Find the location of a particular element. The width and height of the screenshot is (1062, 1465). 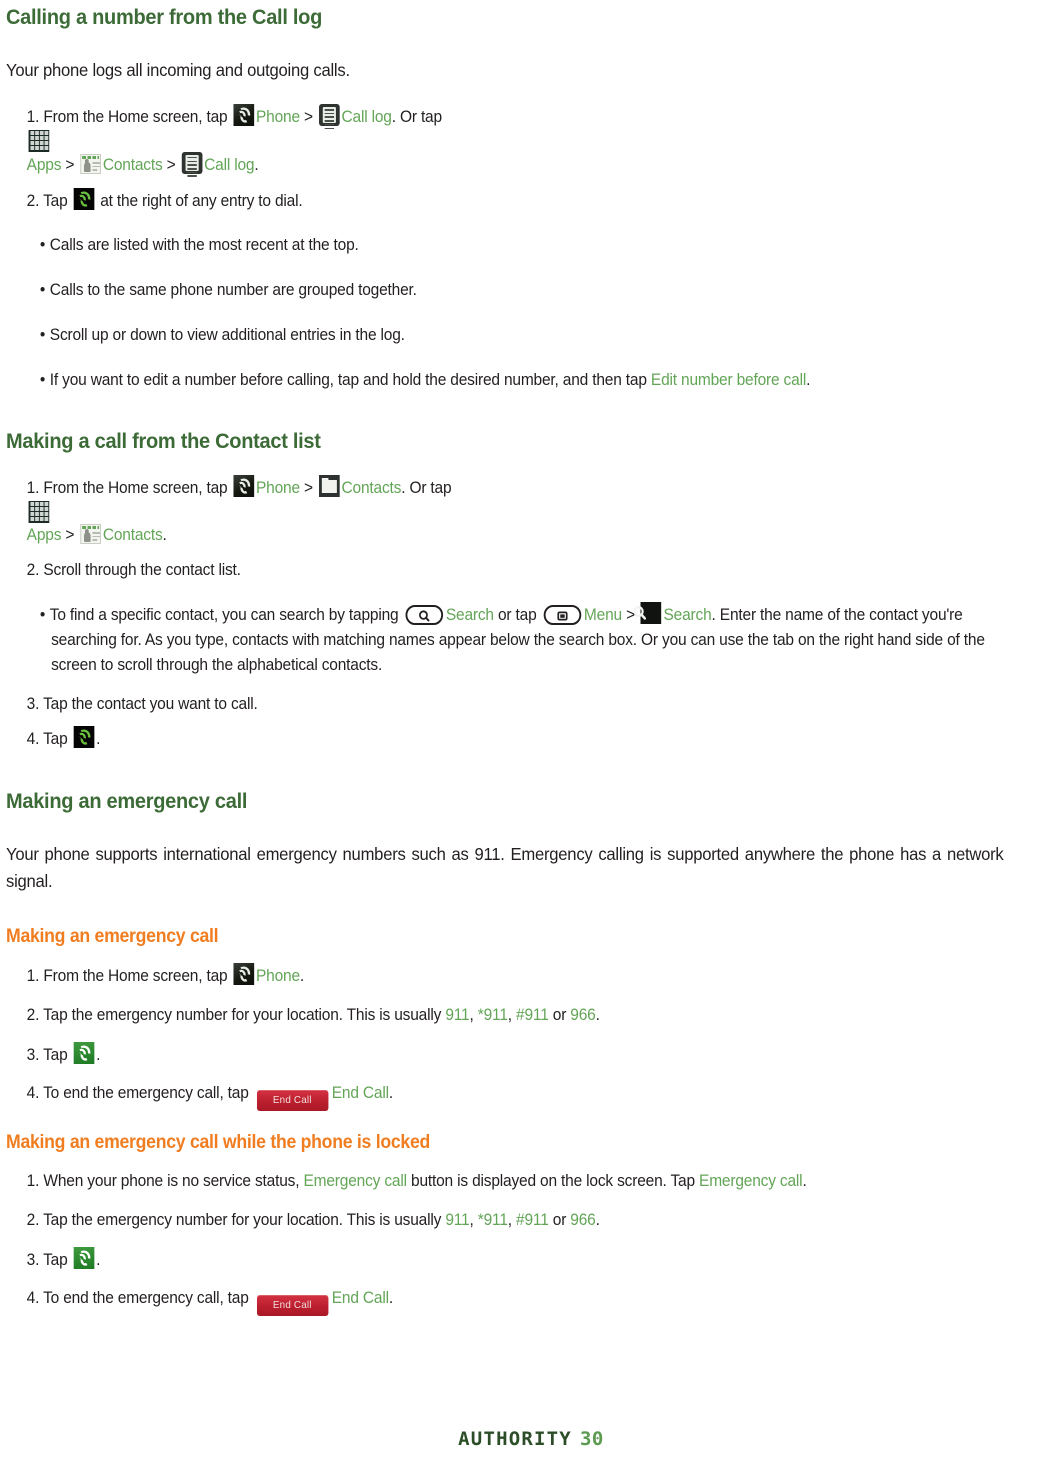

emergency-number-966: 966 is located at coordinates (583, 1014).